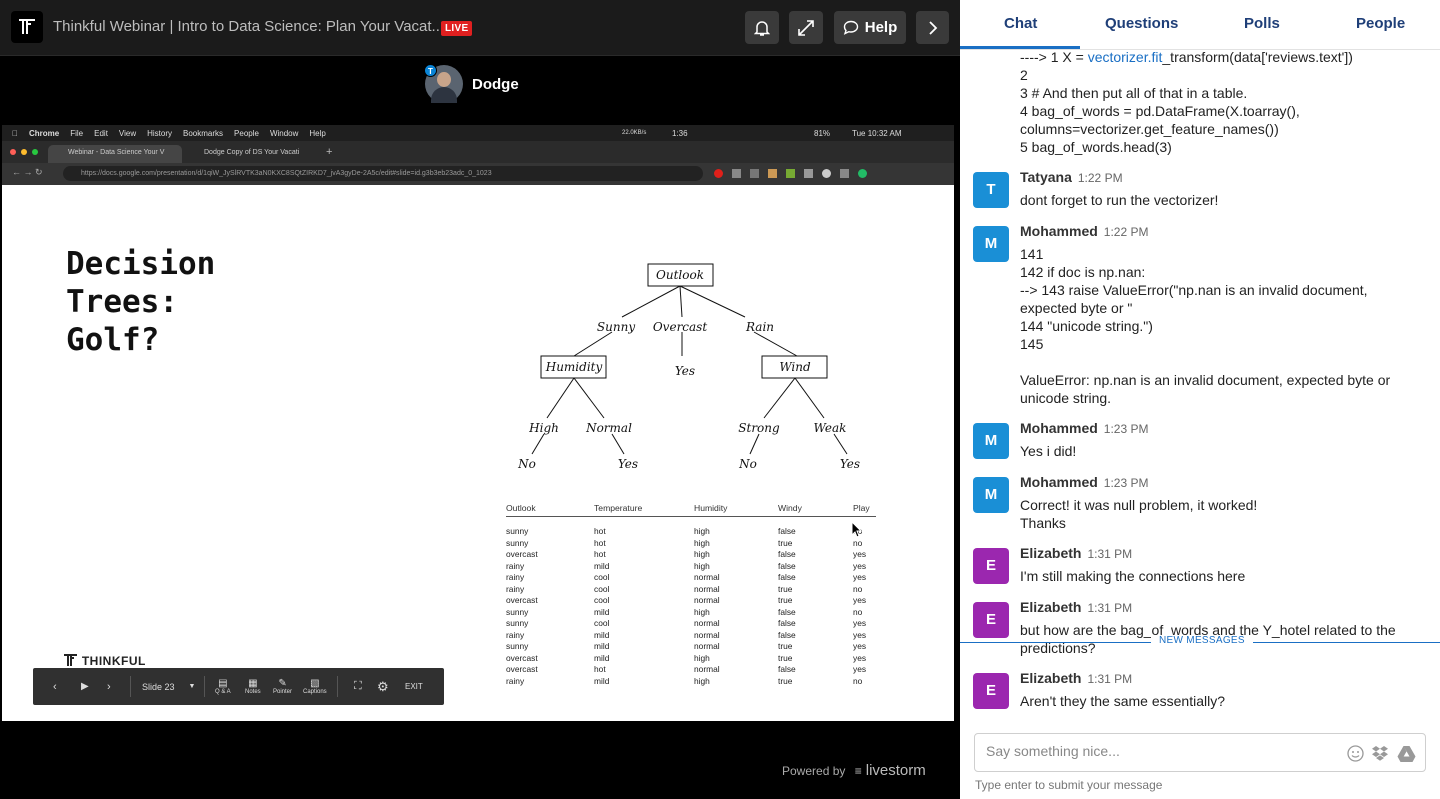 The width and height of the screenshot is (1440, 799). Describe the element at coordinates (759, 428) in the screenshot. I see `tree-edge-strong: Strong` at that location.